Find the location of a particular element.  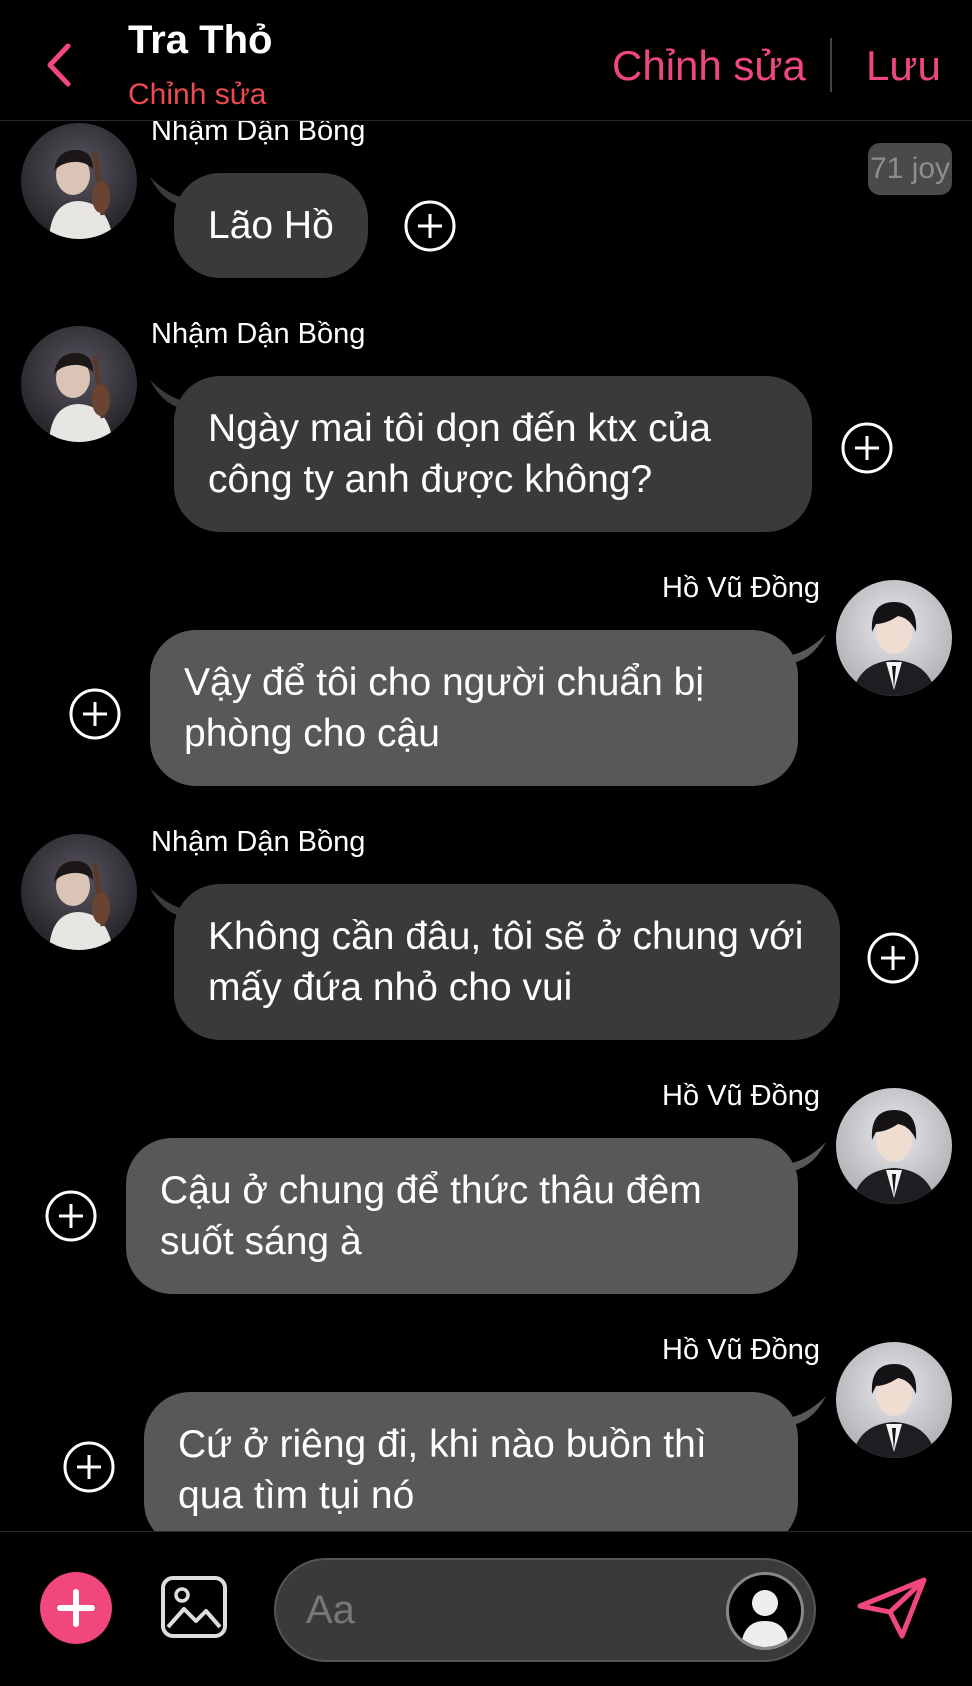

plus-icon is located at coordinates (76, 1608).